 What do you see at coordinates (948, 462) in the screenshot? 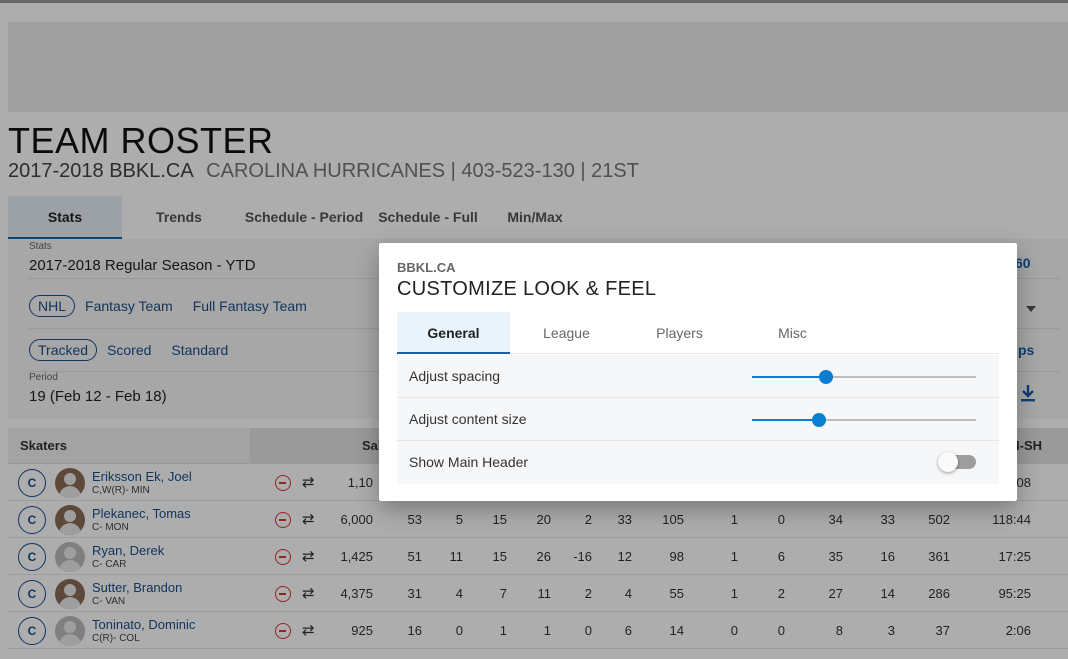
I see `toggle-knob` at bounding box center [948, 462].